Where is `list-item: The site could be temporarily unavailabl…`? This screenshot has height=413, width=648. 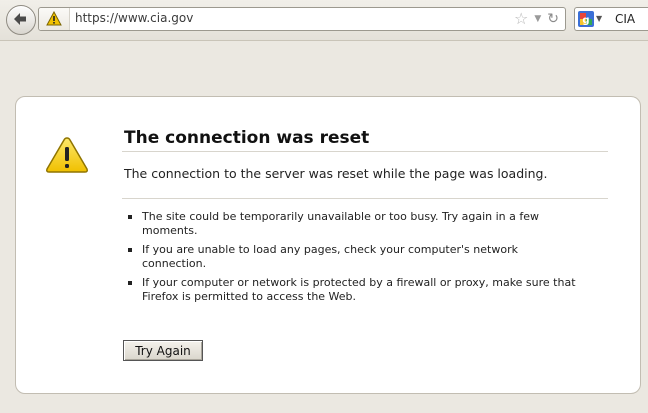 list-item: The site could be temporarily unavailabl… is located at coordinates (363, 224).